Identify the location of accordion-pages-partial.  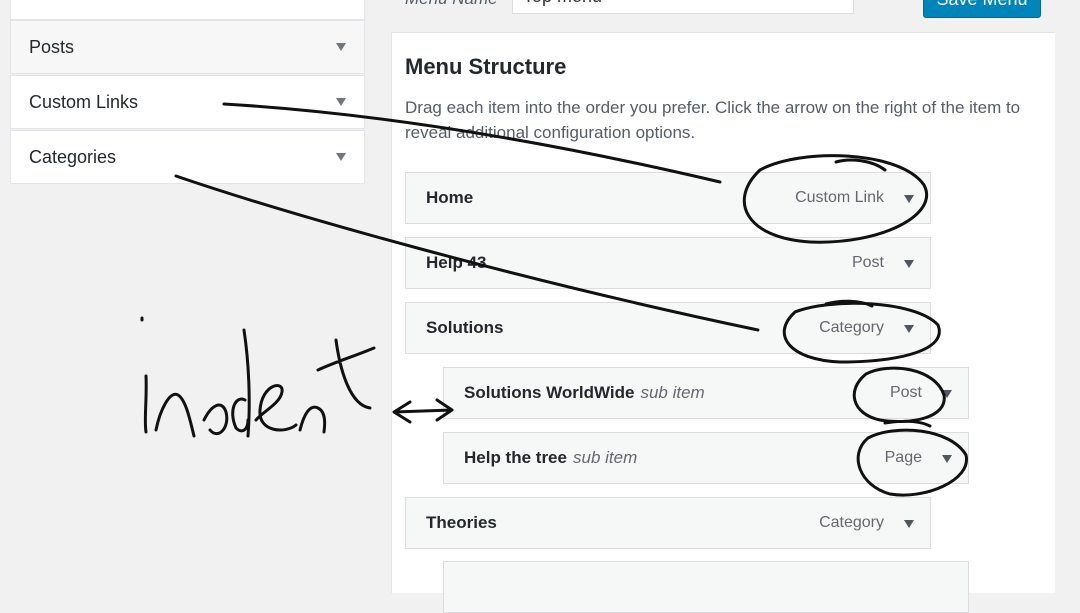
(187, 10).